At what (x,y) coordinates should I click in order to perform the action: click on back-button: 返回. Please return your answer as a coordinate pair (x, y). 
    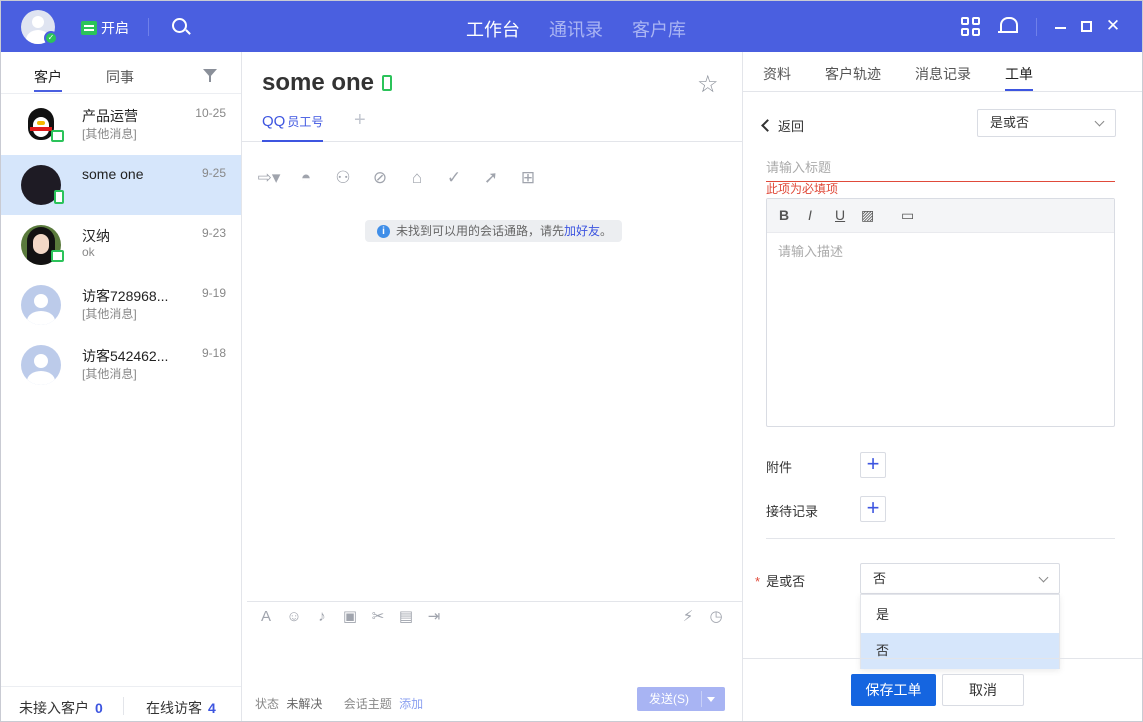
    Looking at the image, I should click on (782, 125).